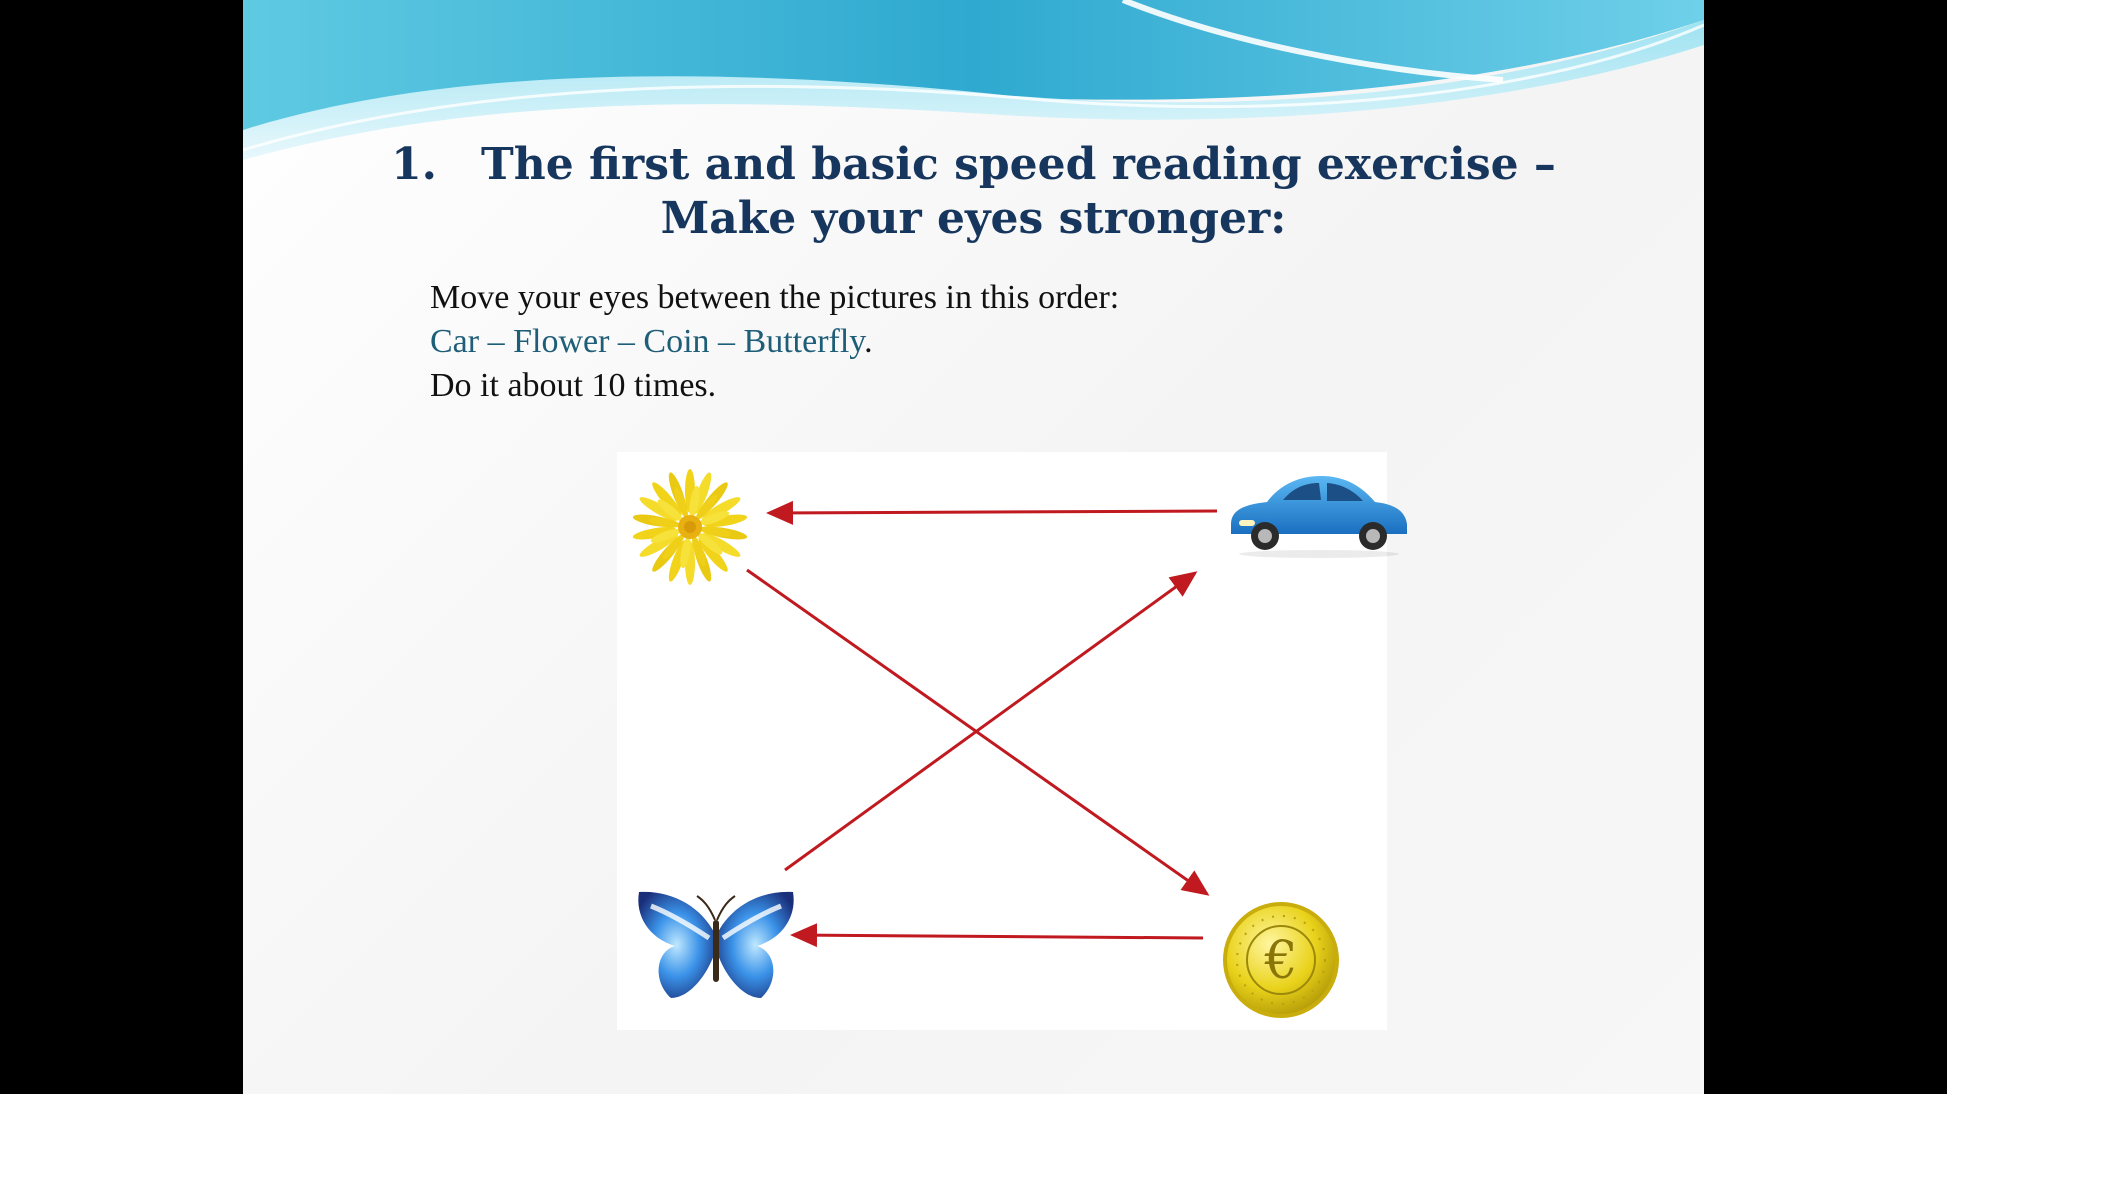 Image resolution: width=2112 pixels, height=1188 pixels. I want to click on coin-icon: €, so click(1281, 960).